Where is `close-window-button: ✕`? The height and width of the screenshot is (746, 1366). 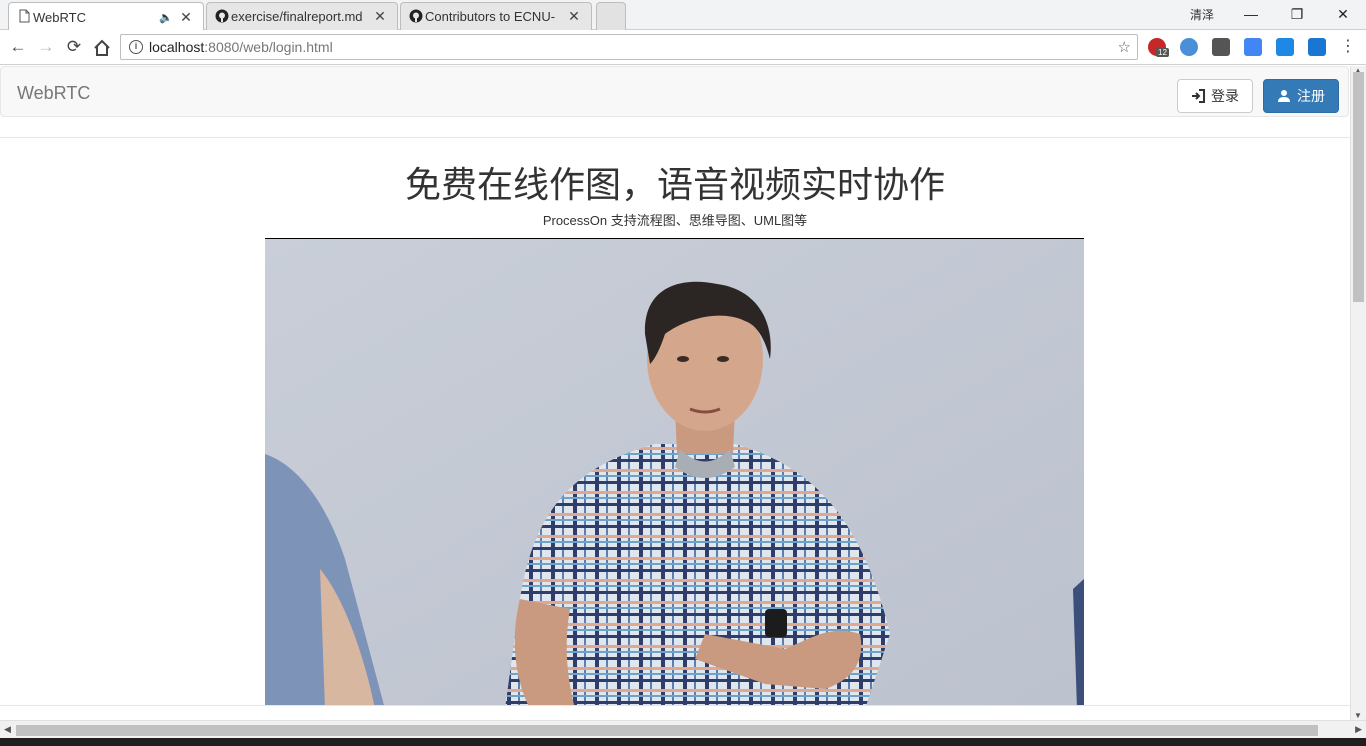 close-window-button: ✕ is located at coordinates (1343, 14).